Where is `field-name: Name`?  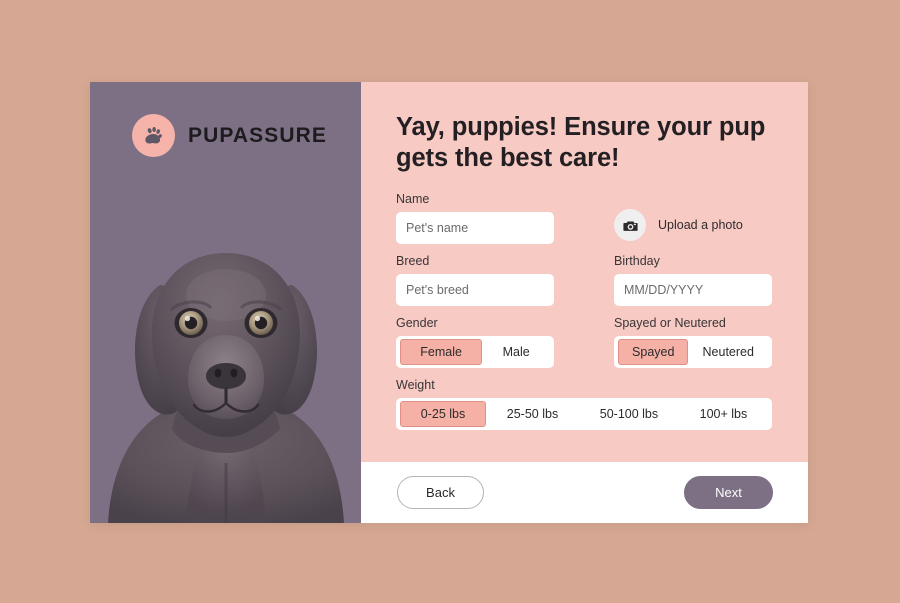 field-name: Name is located at coordinates (475, 218).